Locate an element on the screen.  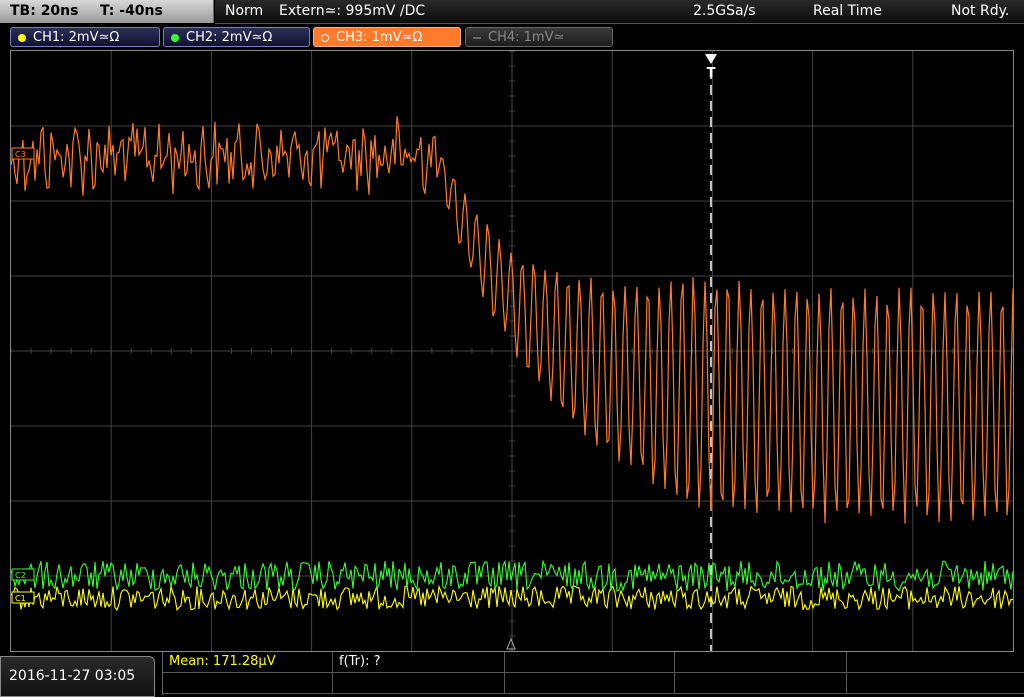
datetime-label: 2016-11-27 03:05 is located at coordinates (72, 676).